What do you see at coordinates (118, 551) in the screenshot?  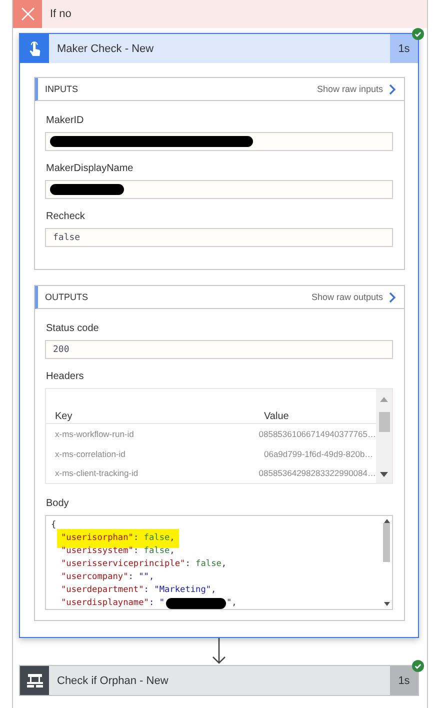 I see `code-line: "userissystem": false,` at bounding box center [118, 551].